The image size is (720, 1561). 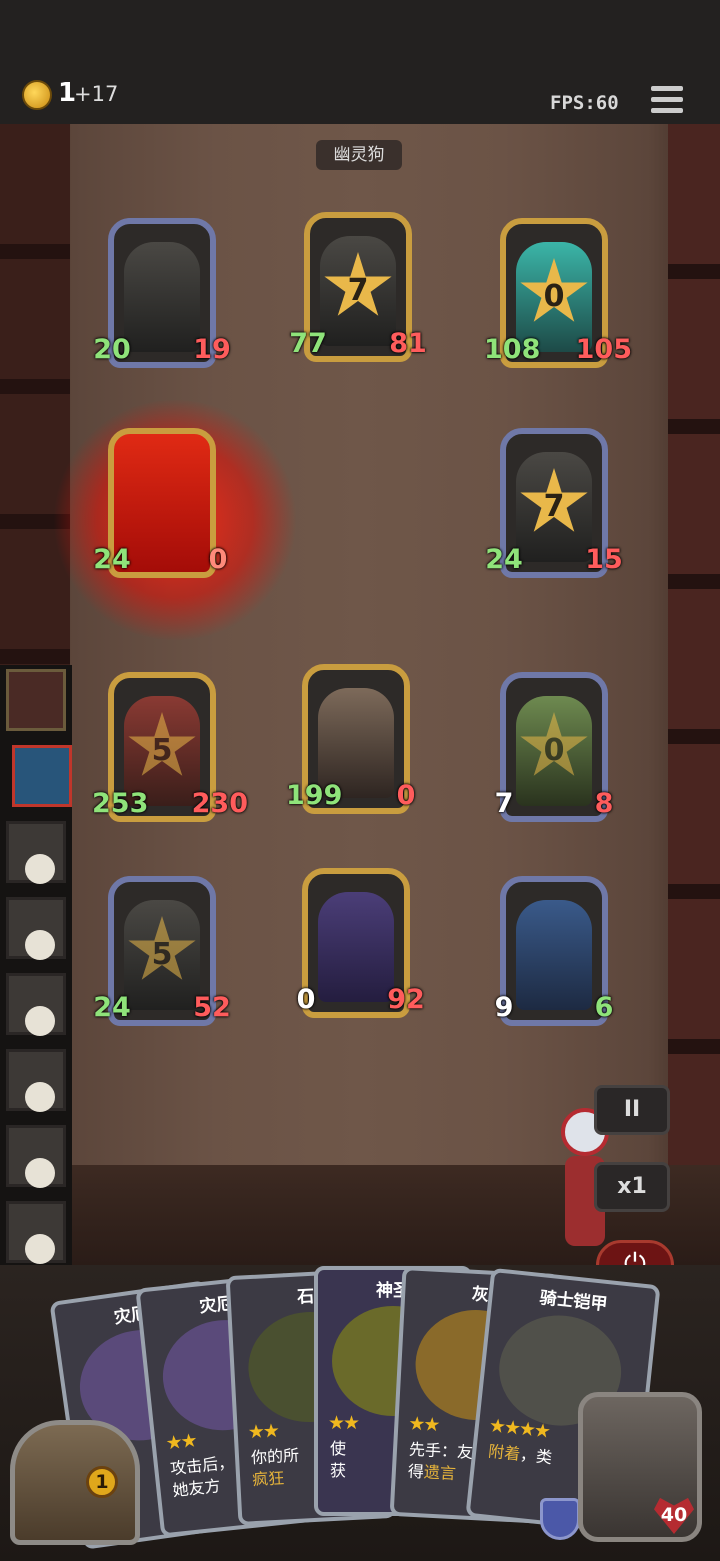 I want to click on gold-coin-icon, so click(x=37, y=95).